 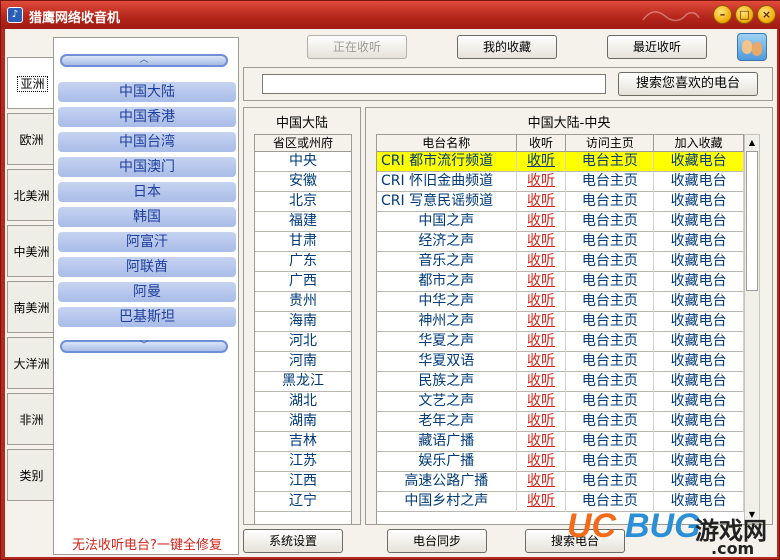 I want to click on station-row: 老年之声 收听 电台主页 收藏电台, so click(x=560, y=422).